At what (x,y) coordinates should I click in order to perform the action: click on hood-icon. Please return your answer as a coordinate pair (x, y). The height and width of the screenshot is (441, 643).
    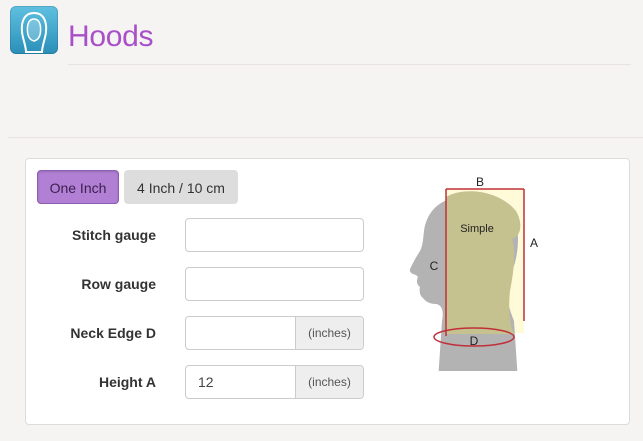
    Looking at the image, I should click on (34, 30).